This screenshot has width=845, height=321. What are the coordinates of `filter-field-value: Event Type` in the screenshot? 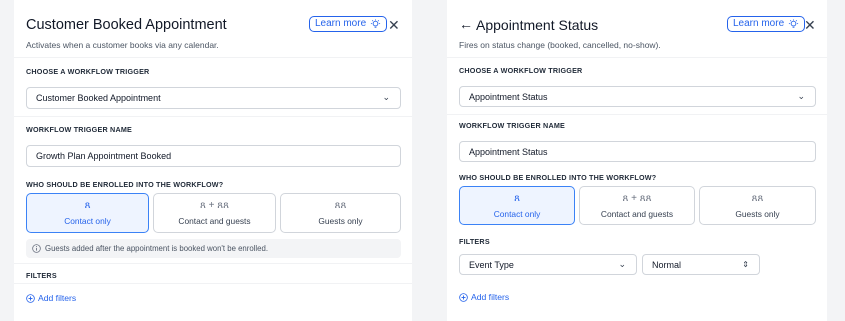 It's located at (491, 264).